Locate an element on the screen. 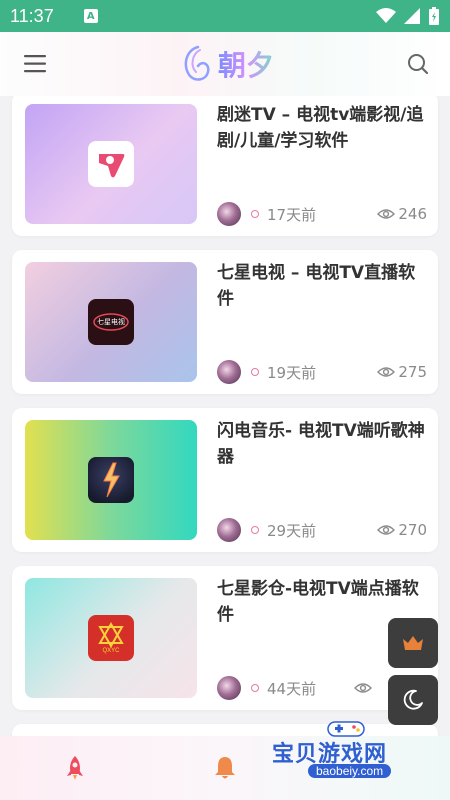 This screenshot has width=450, height=800. night-mode-button is located at coordinates (413, 700).